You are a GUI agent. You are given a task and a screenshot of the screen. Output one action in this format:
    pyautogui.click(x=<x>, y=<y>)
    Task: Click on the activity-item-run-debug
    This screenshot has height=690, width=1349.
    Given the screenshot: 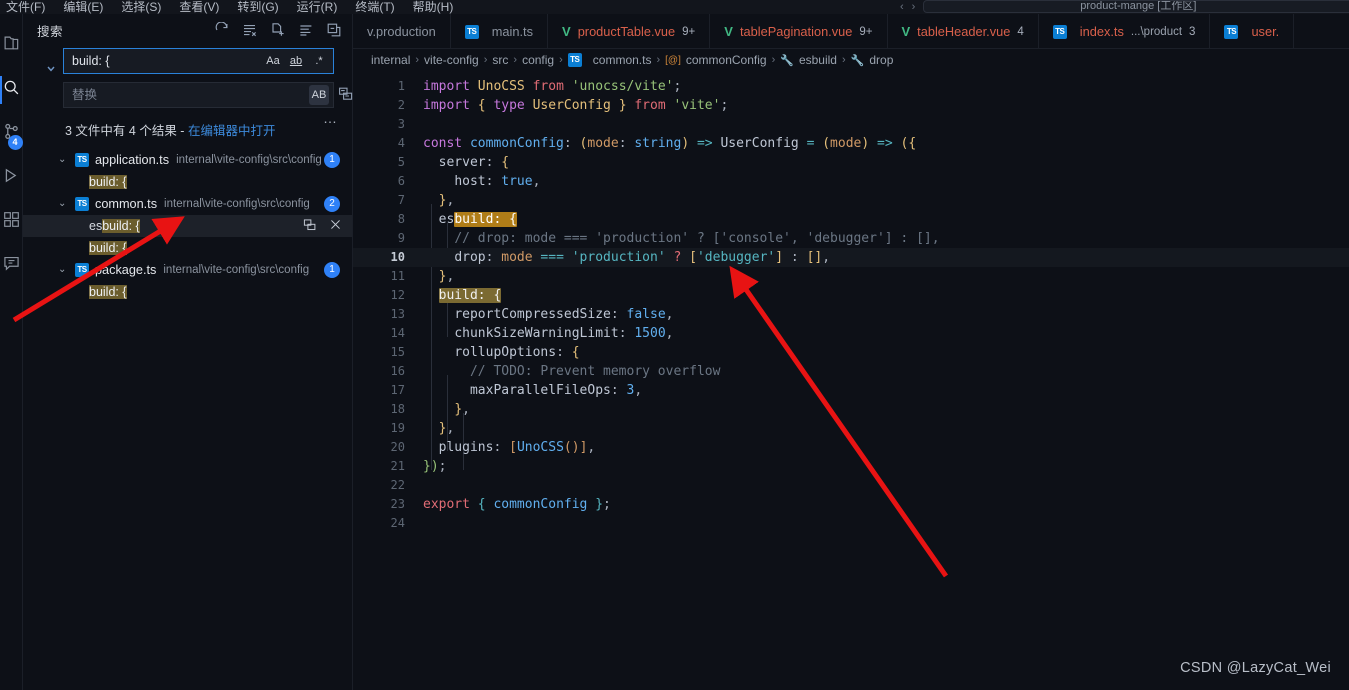 What is the action you would take?
    pyautogui.click(x=11, y=178)
    